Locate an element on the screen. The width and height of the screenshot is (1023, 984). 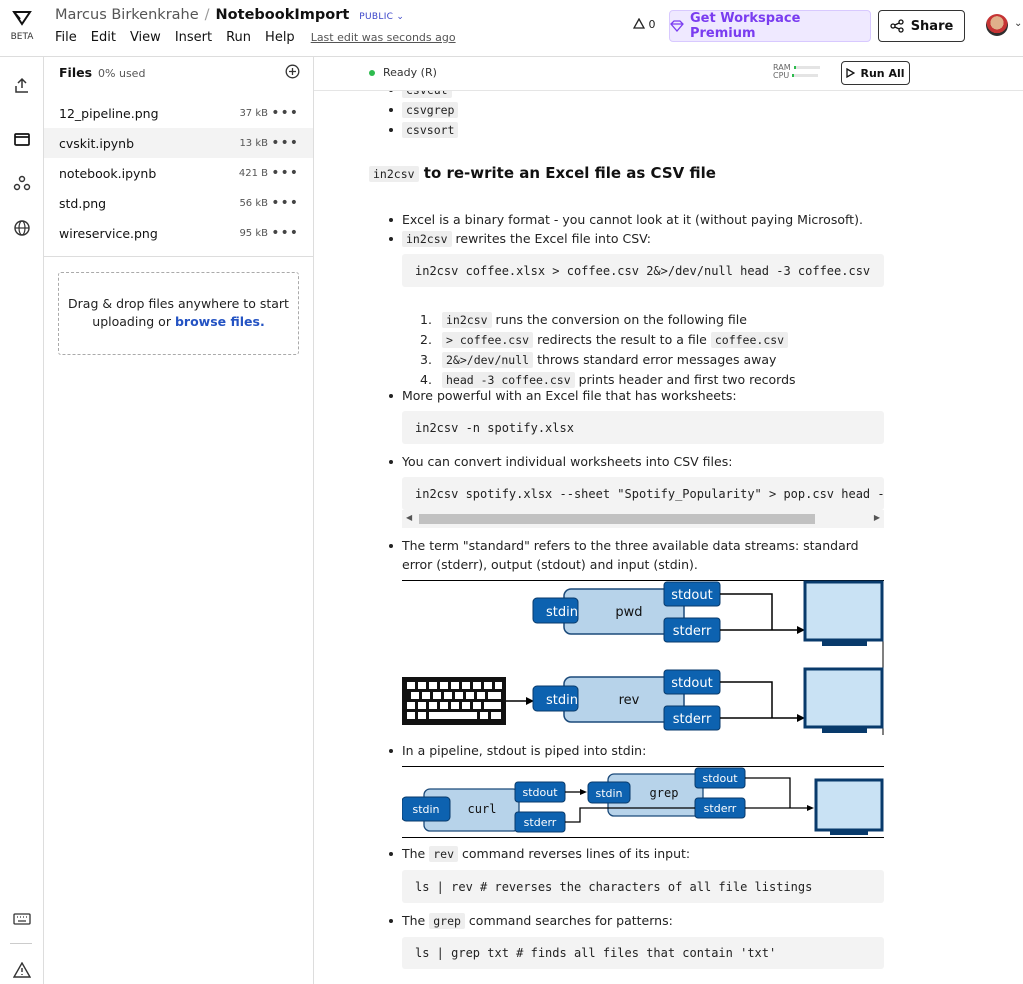
last-edit-link: Last edit was seconds ago is located at coordinates (383, 37).